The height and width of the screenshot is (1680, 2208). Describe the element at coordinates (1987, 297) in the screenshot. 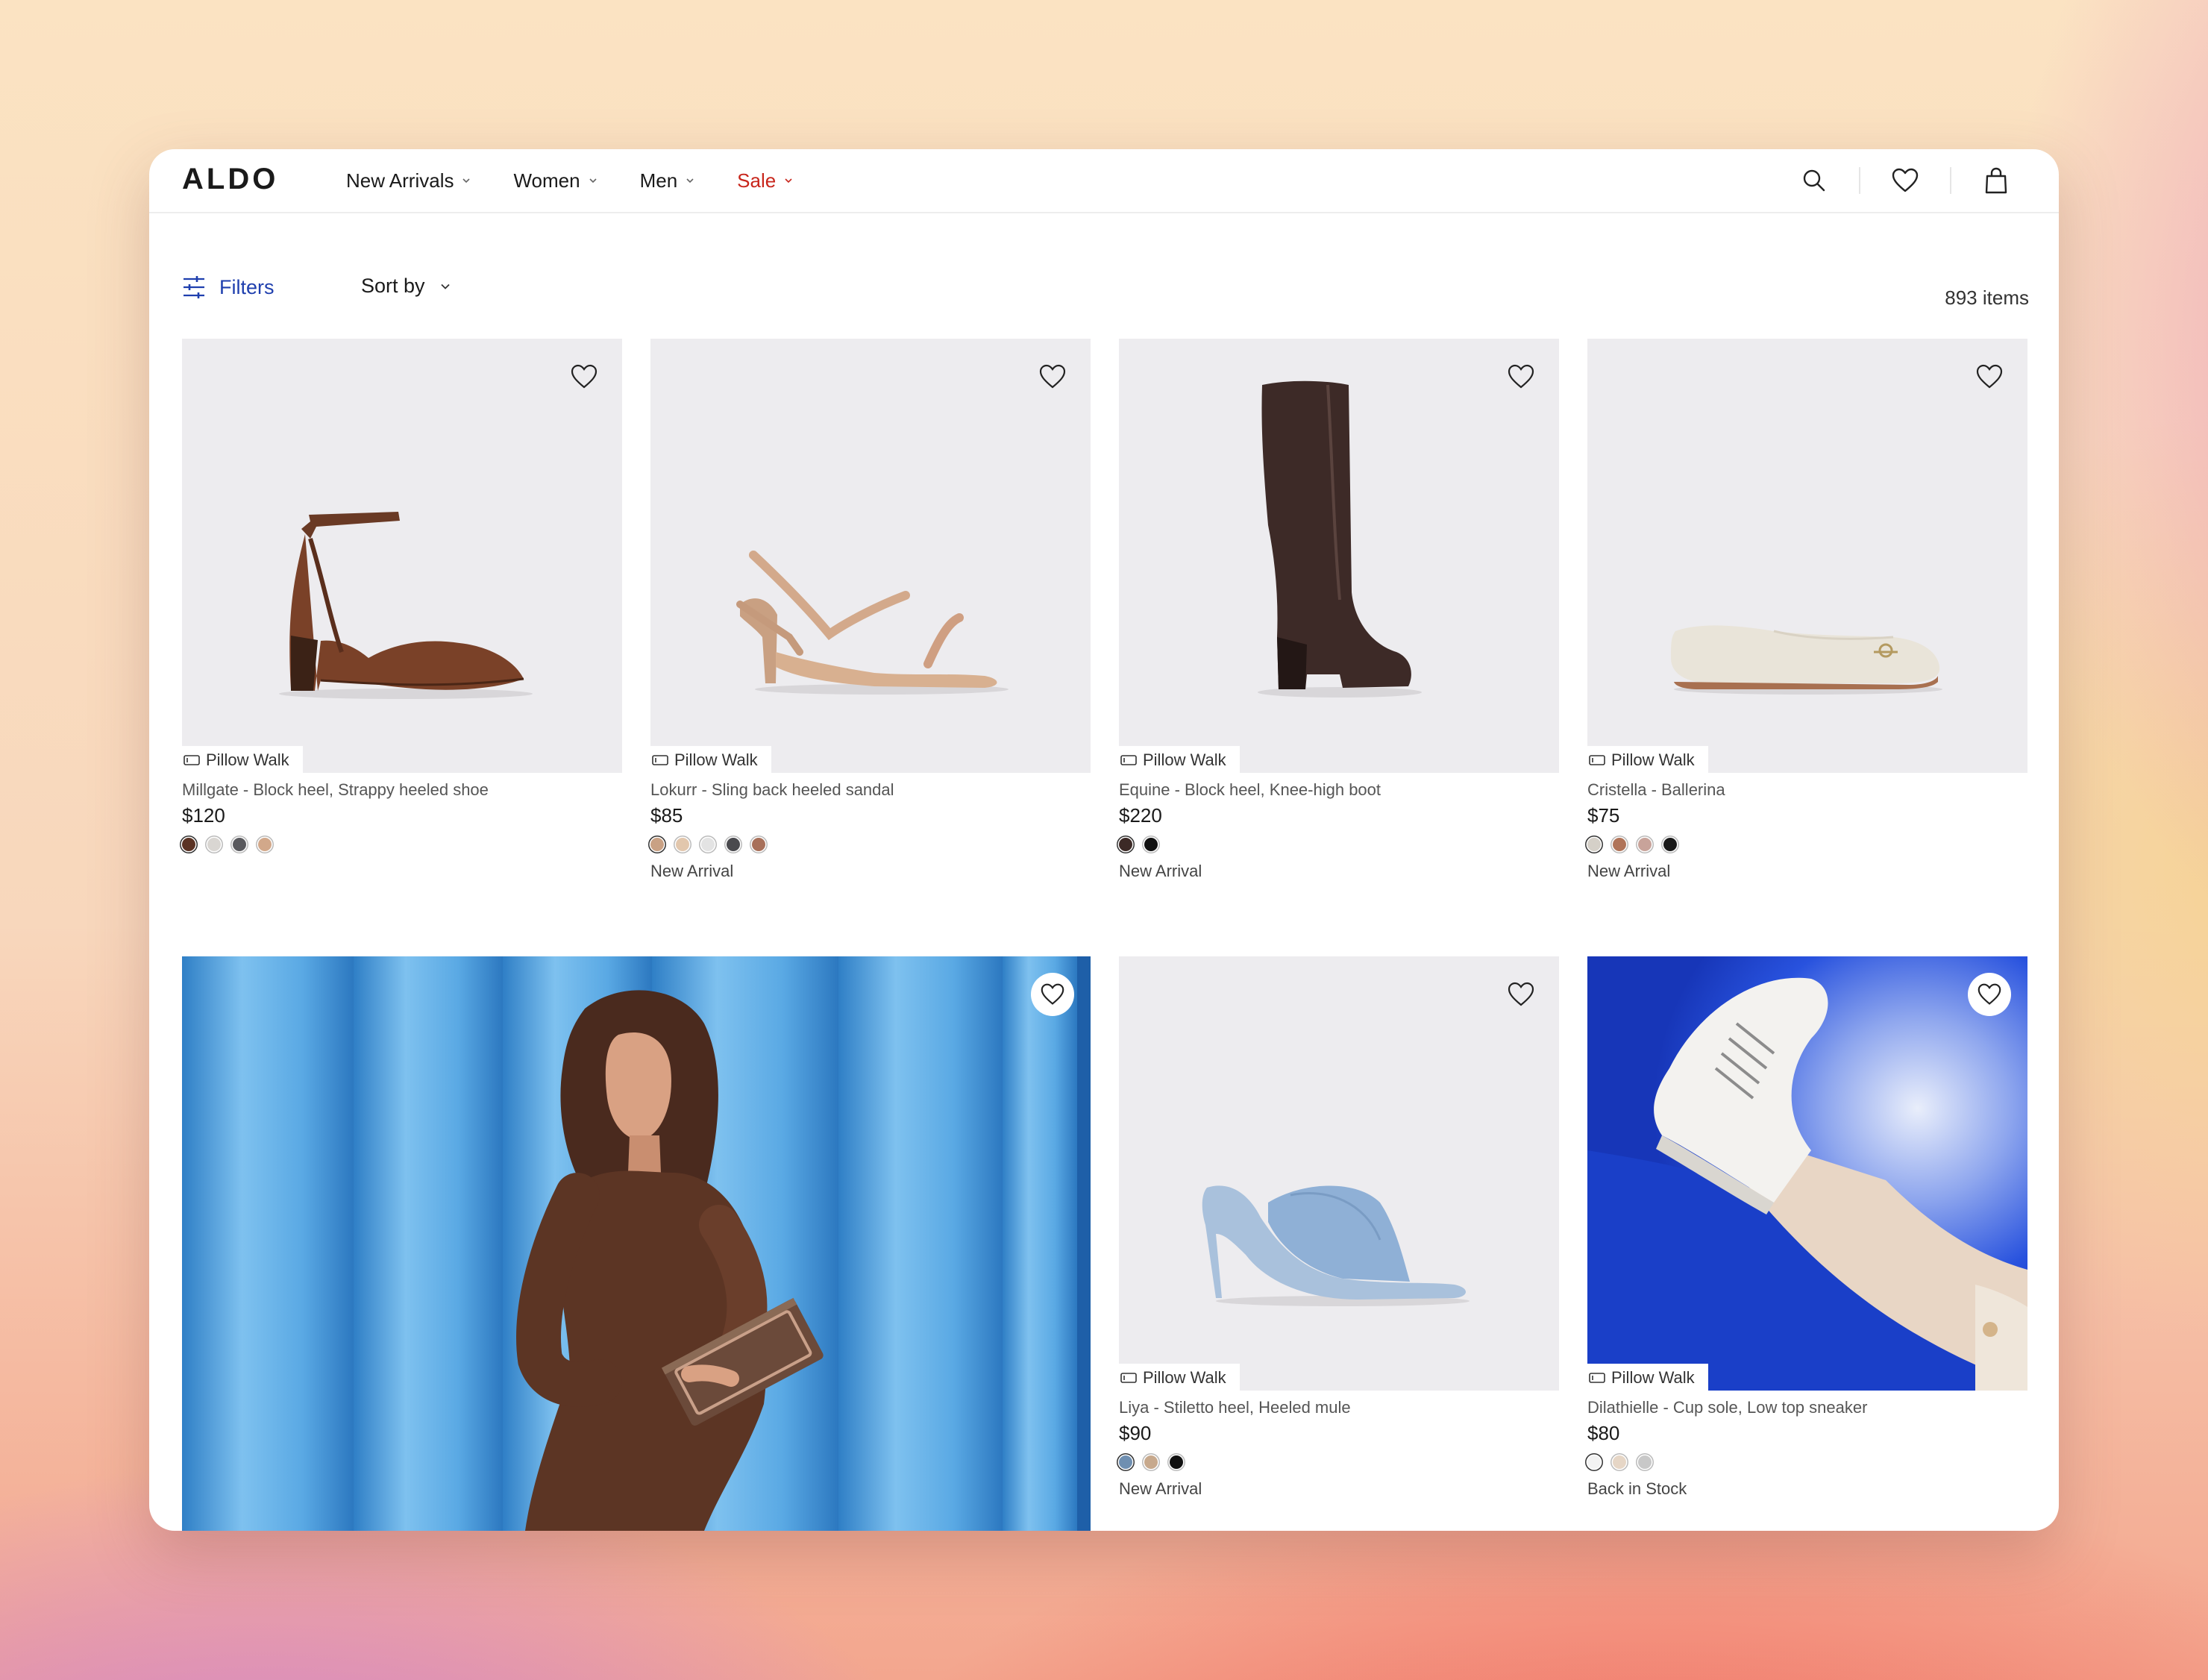

I see `item-count: 893 items` at that location.